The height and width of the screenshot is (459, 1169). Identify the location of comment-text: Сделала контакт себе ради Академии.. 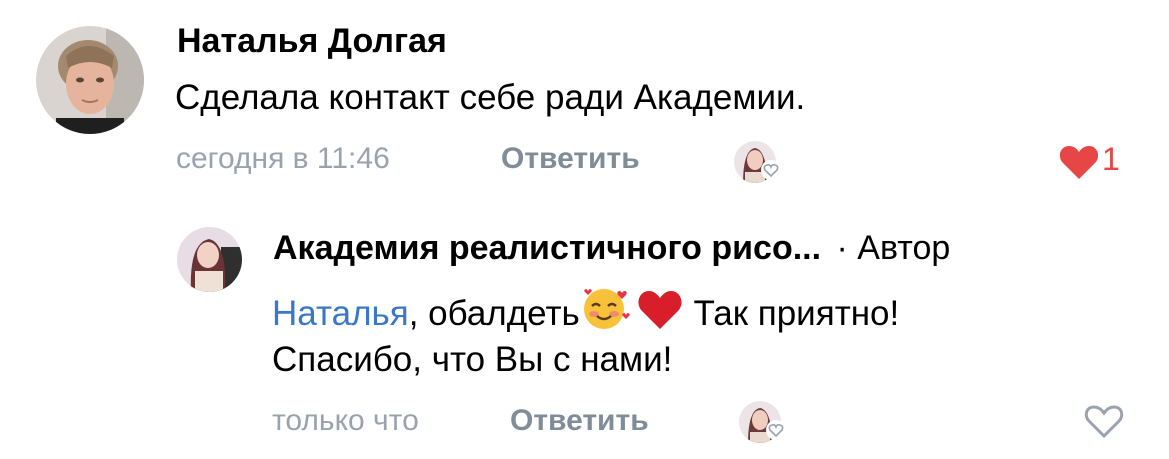
(490, 97).